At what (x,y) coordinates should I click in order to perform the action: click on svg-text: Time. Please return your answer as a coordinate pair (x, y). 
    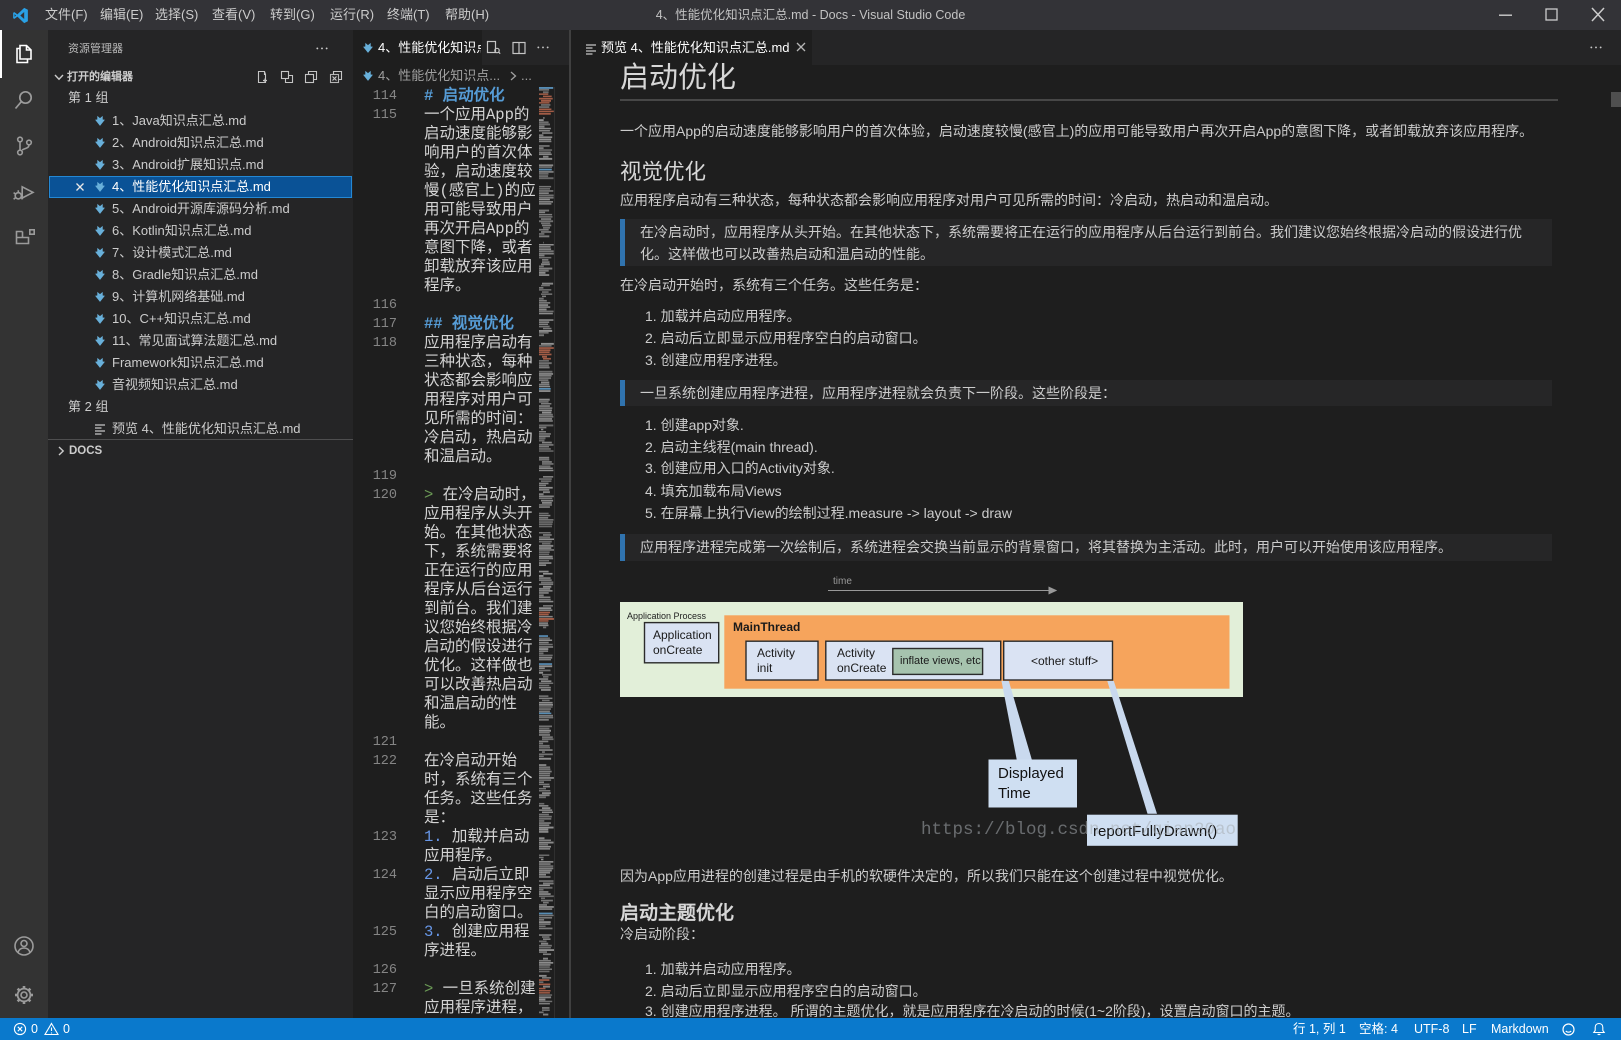
    Looking at the image, I should click on (1014, 793).